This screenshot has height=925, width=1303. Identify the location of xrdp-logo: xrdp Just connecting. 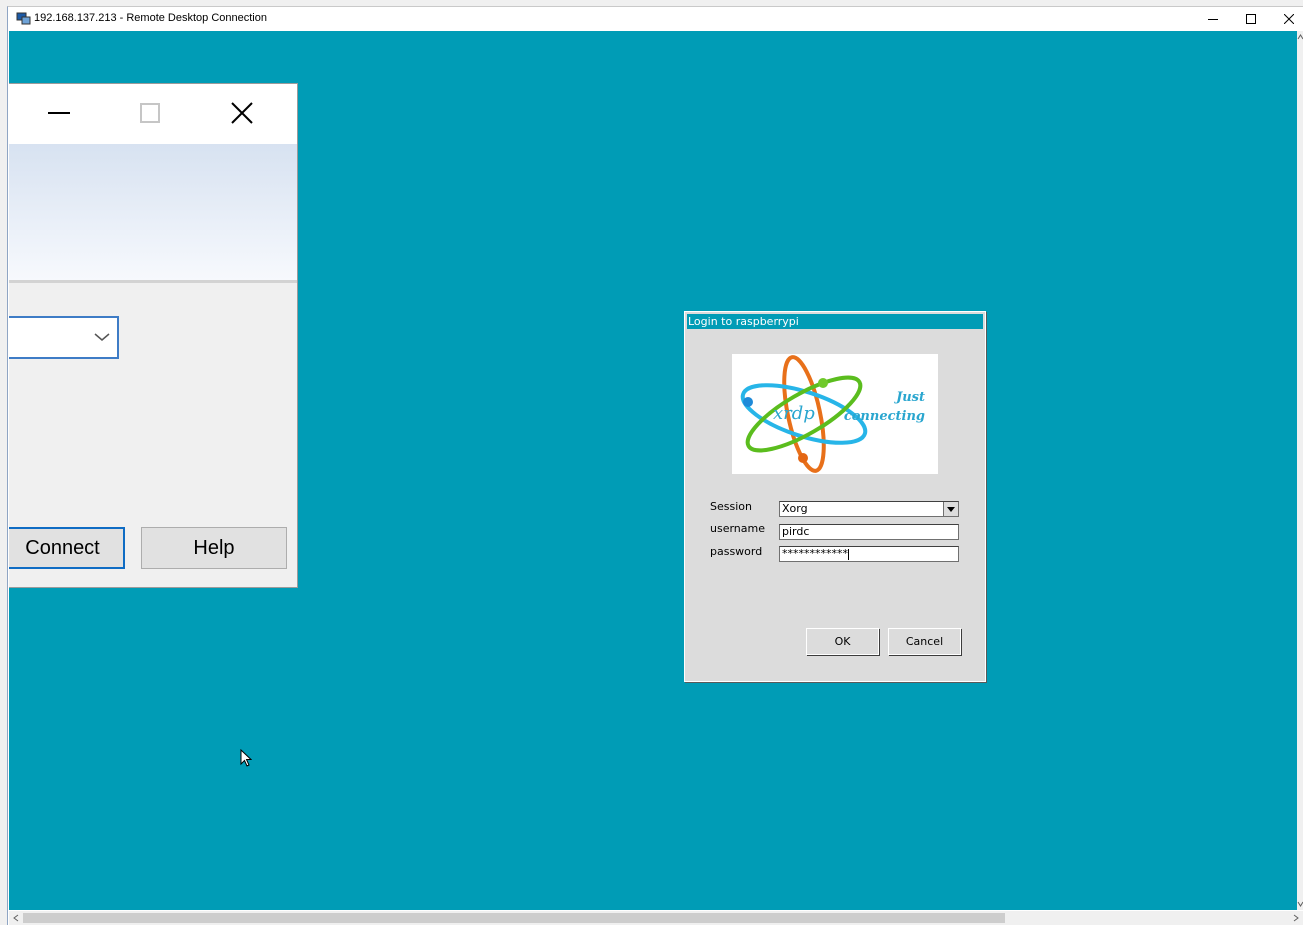
(835, 414).